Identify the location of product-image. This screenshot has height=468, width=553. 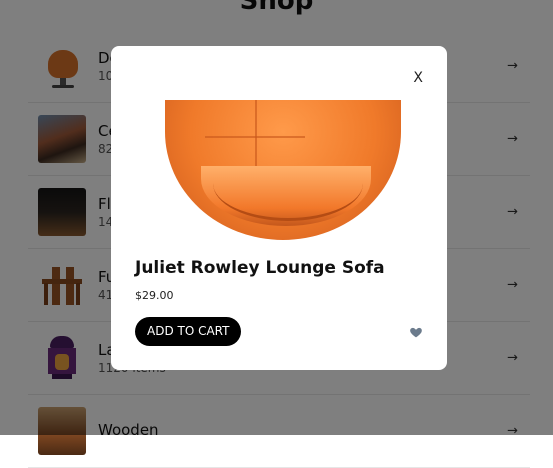
(283, 172).